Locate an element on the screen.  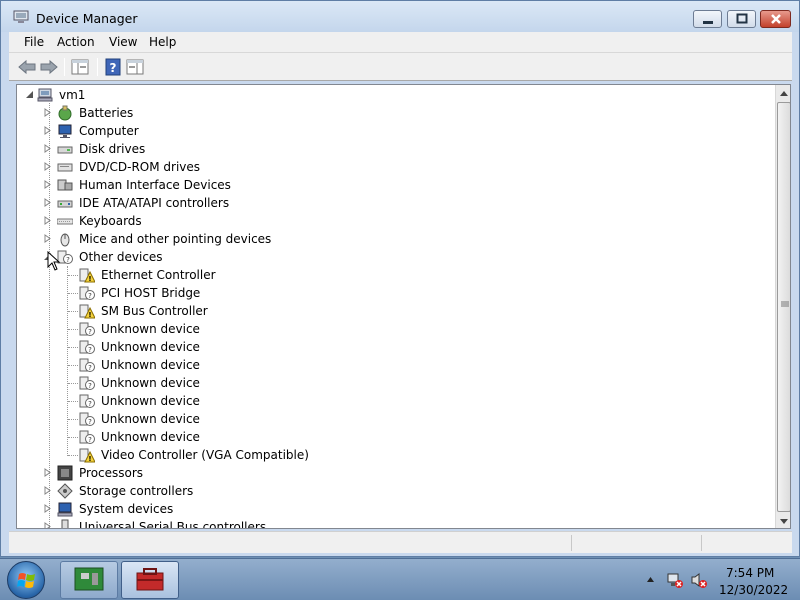
keyboard-icon is located at coordinates (65, 221).